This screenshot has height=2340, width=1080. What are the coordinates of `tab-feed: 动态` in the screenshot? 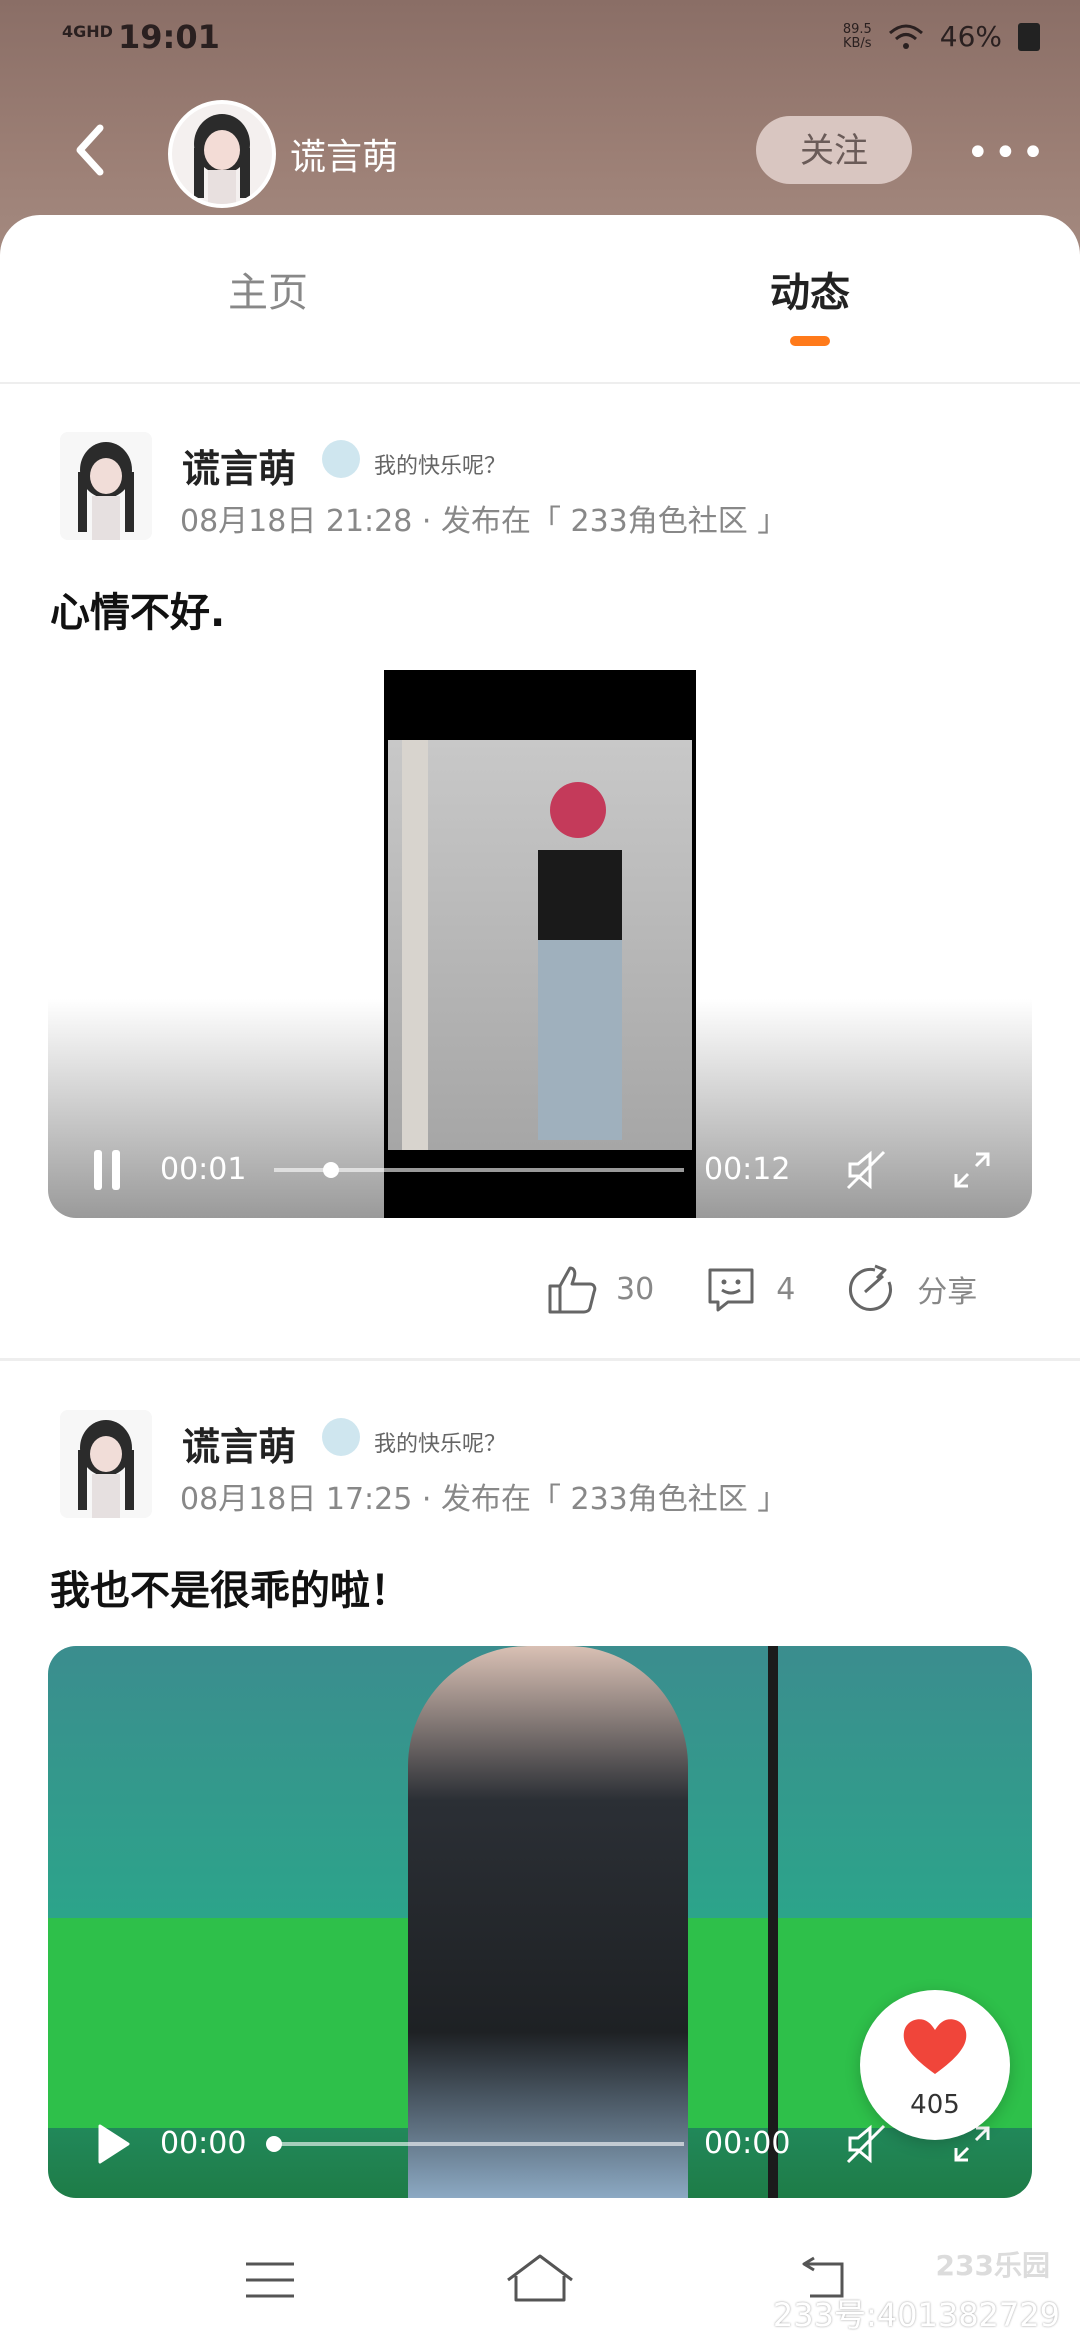 It's located at (810, 289).